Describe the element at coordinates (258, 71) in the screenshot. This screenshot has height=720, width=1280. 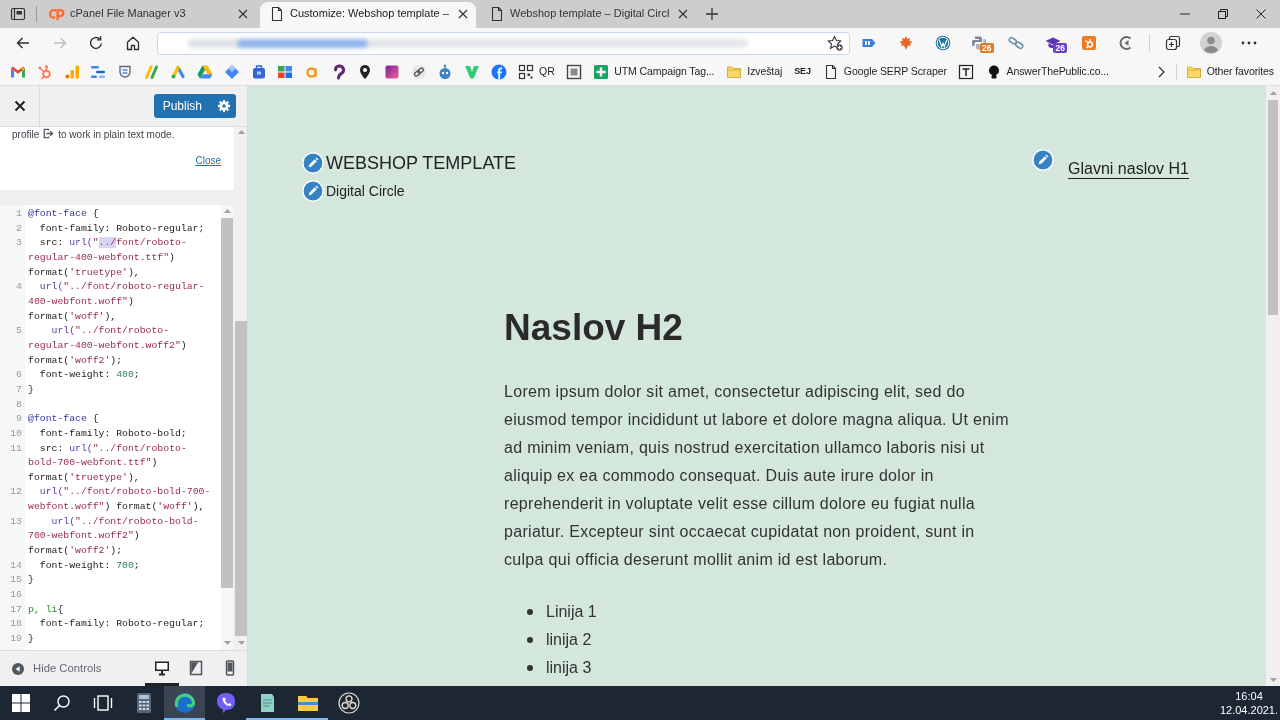
I see `bag-icon` at that location.